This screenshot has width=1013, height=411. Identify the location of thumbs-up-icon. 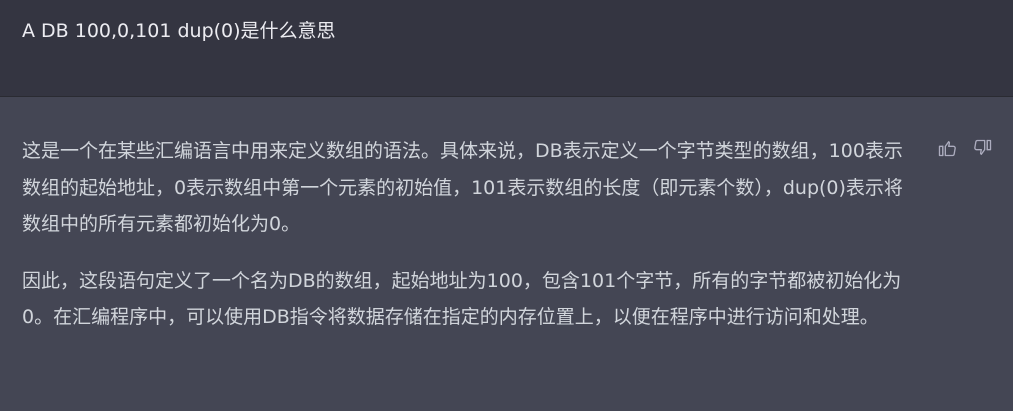
(947, 149).